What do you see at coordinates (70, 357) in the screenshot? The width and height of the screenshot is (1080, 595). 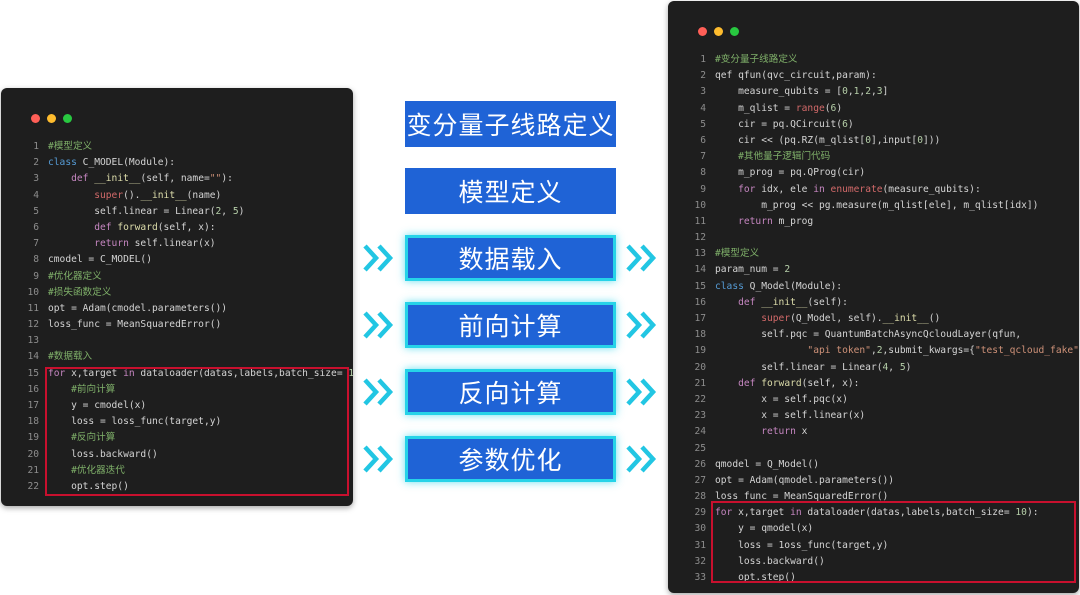 I see `code-text: #数据载入` at bounding box center [70, 357].